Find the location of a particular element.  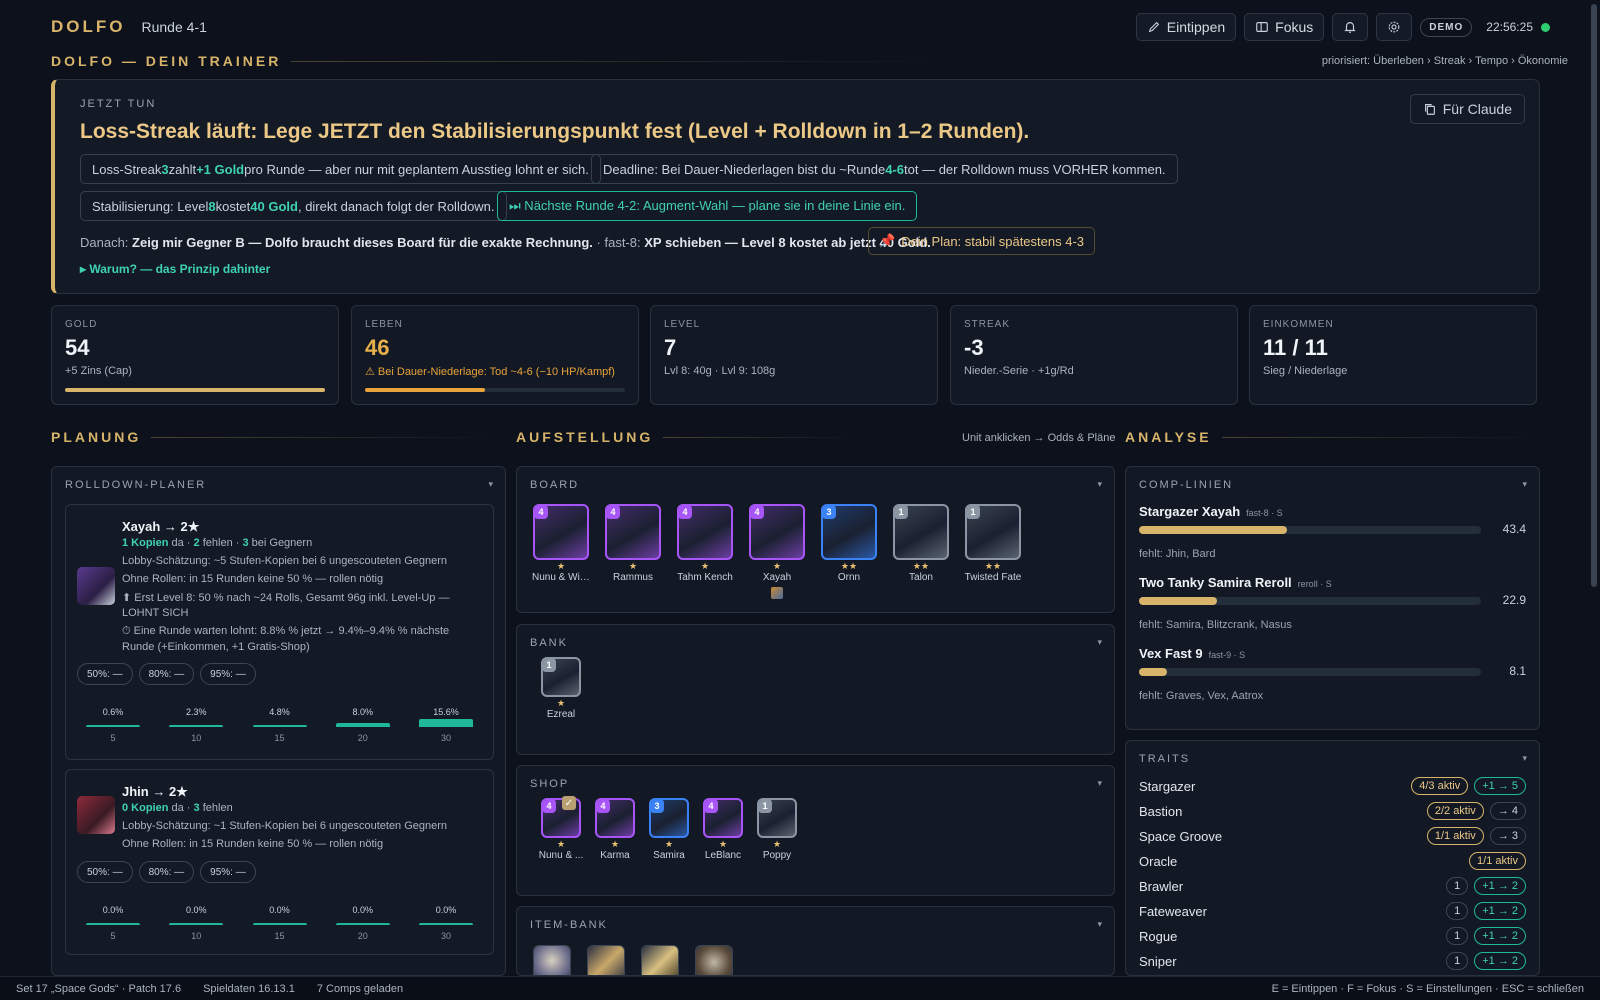

planung-header: PLANUNG is located at coordinates (276, 437).